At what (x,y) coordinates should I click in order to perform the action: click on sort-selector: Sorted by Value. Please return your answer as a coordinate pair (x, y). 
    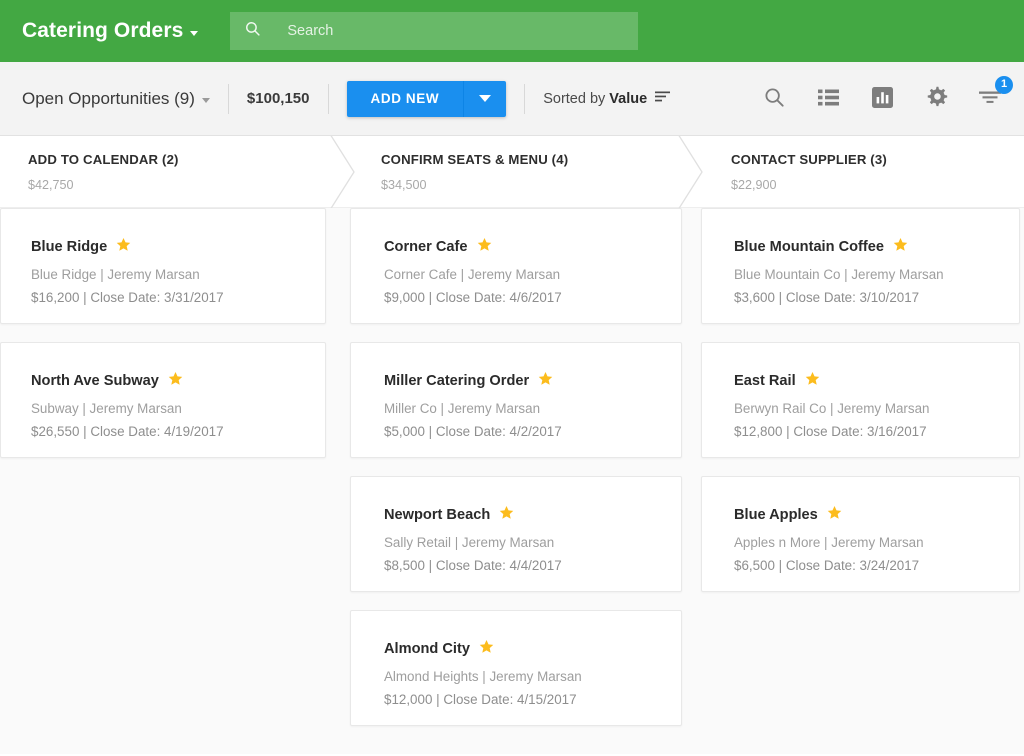
    Looking at the image, I should click on (607, 98).